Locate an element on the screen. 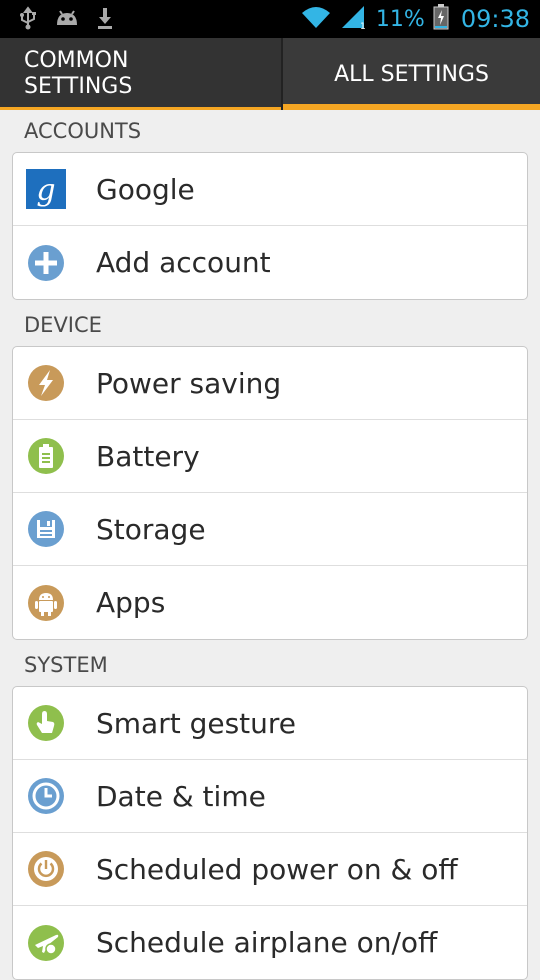  settings-item-power-saving: Power saving is located at coordinates (270, 383).